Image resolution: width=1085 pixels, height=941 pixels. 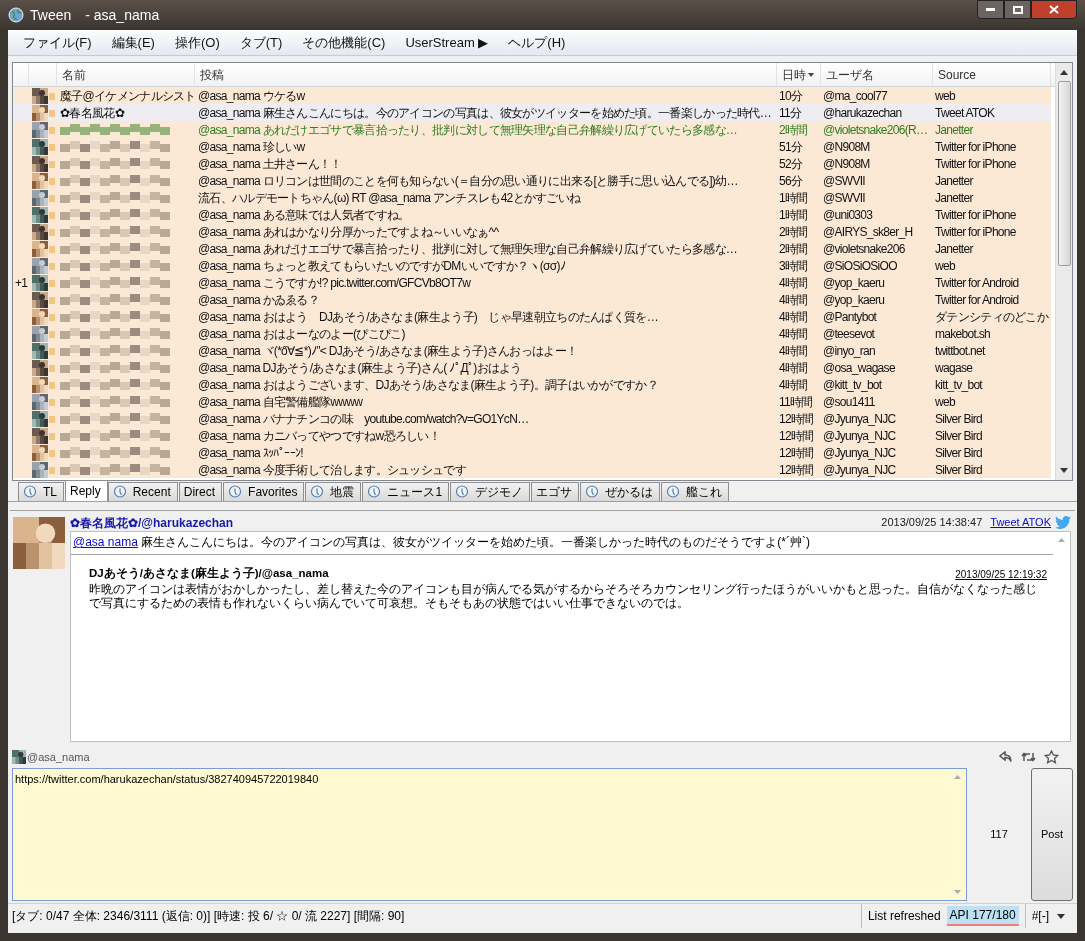 I want to click on table-cell: @harukazechan, so click(x=862, y=112).